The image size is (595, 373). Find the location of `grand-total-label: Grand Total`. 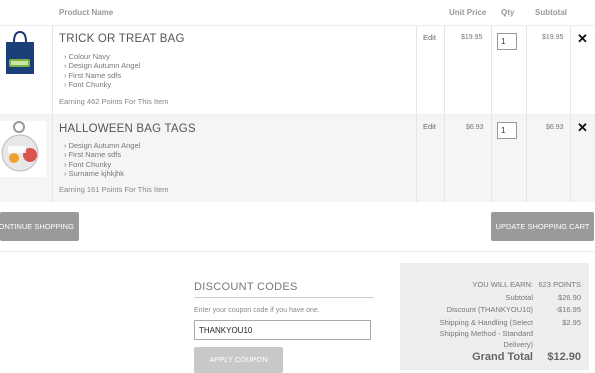

grand-total-label: Grand Total is located at coordinates (502, 357).